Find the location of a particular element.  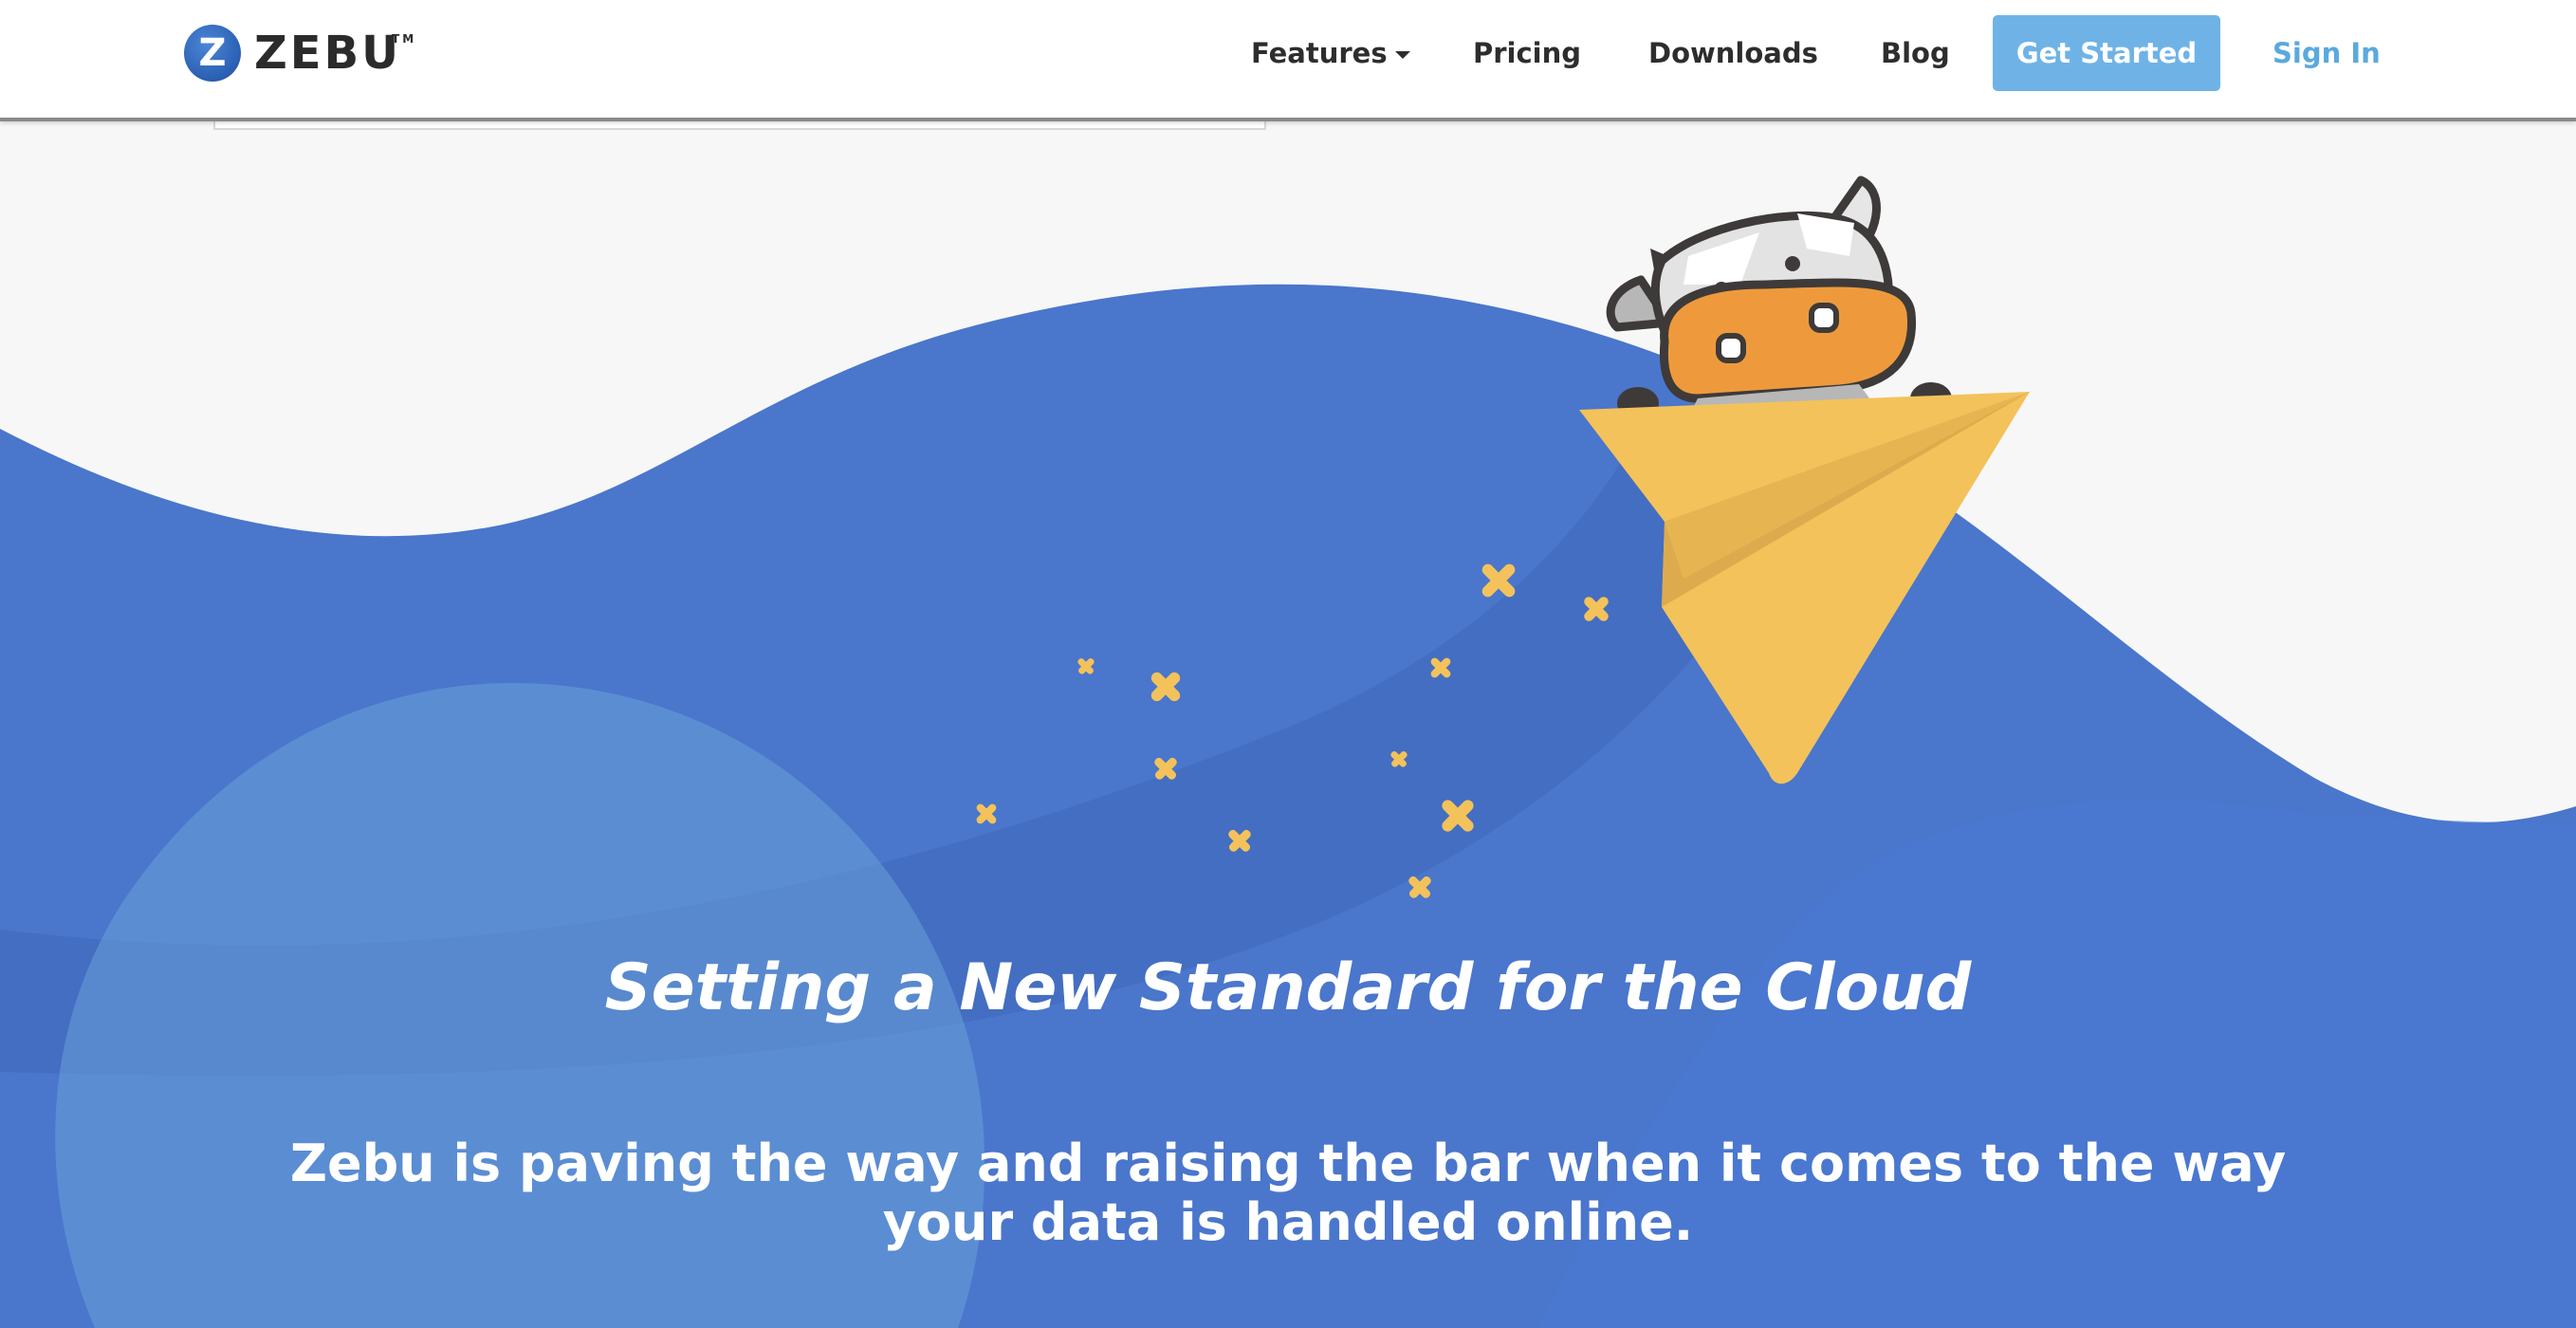

nav-features: Features is located at coordinates (1330, 53).